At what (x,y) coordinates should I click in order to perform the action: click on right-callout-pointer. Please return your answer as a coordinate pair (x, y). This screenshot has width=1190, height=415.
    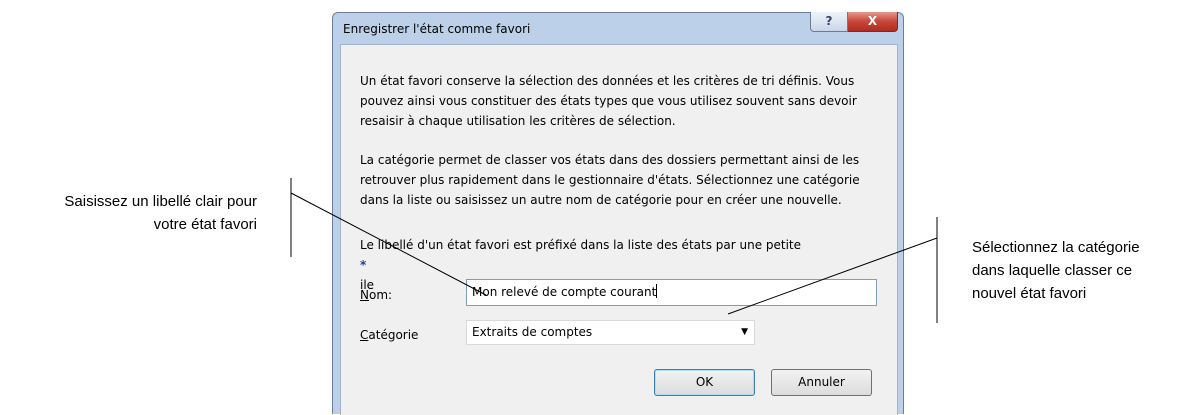
    Looking at the image, I should click on (832, 276).